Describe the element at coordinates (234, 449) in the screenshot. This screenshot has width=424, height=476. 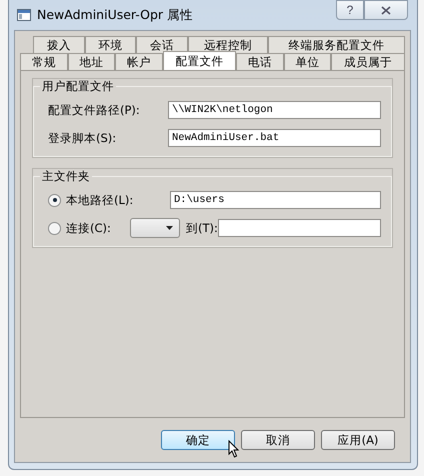
I see `cursor-icon` at that location.